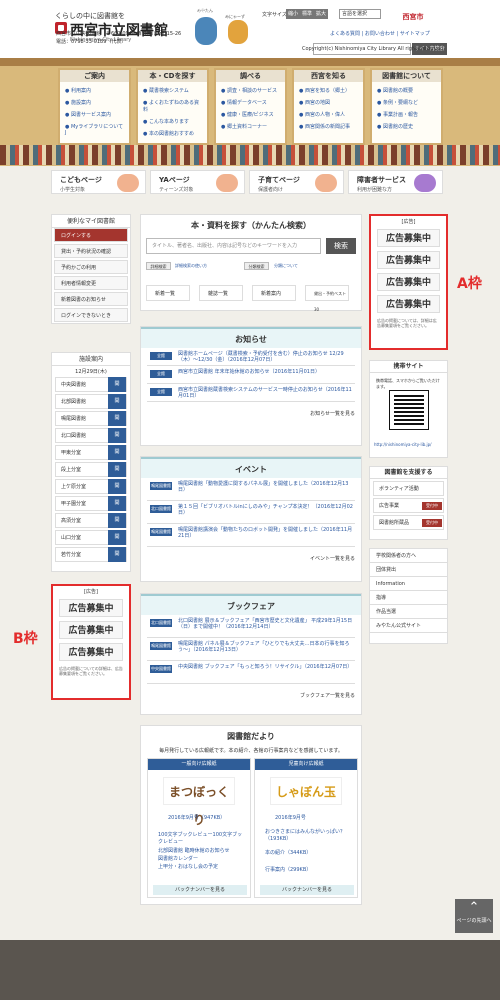  Describe the element at coordinates (360, 14) in the screenshot. I see `language-select: 言語を選択` at that location.